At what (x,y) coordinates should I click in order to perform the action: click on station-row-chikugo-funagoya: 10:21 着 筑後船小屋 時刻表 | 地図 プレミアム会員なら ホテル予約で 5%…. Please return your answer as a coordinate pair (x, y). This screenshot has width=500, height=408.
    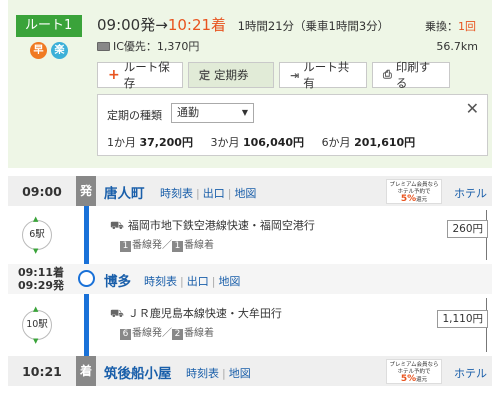
    Looking at the image, I should click on (250, 371).